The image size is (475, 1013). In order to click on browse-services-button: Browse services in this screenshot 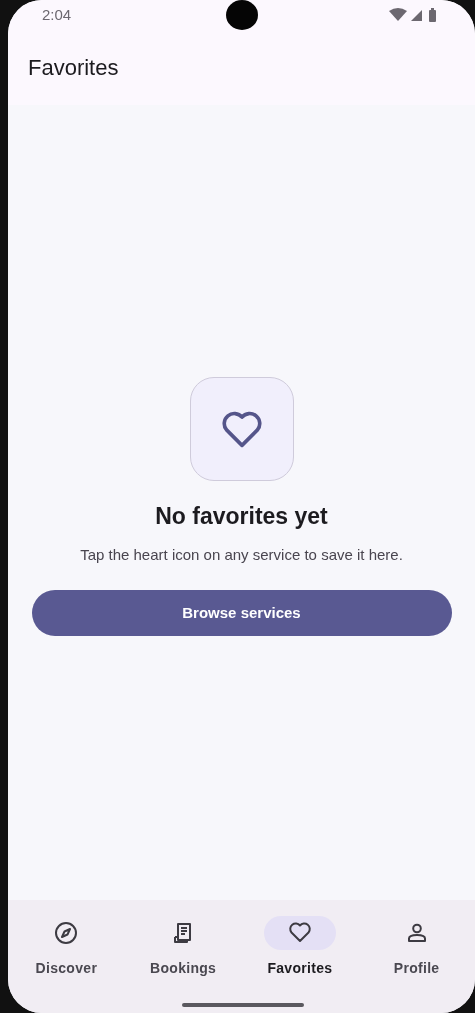, I will do `click(241, 613)`.